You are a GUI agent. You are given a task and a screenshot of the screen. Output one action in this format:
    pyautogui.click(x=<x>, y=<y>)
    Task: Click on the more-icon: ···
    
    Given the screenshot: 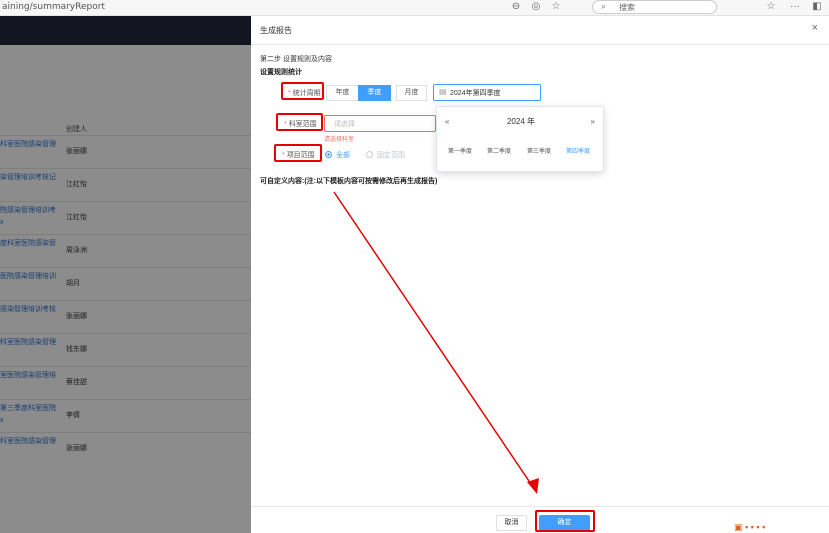 What is the action you would take?
    pyautogui.click(x=795, y=7)
    